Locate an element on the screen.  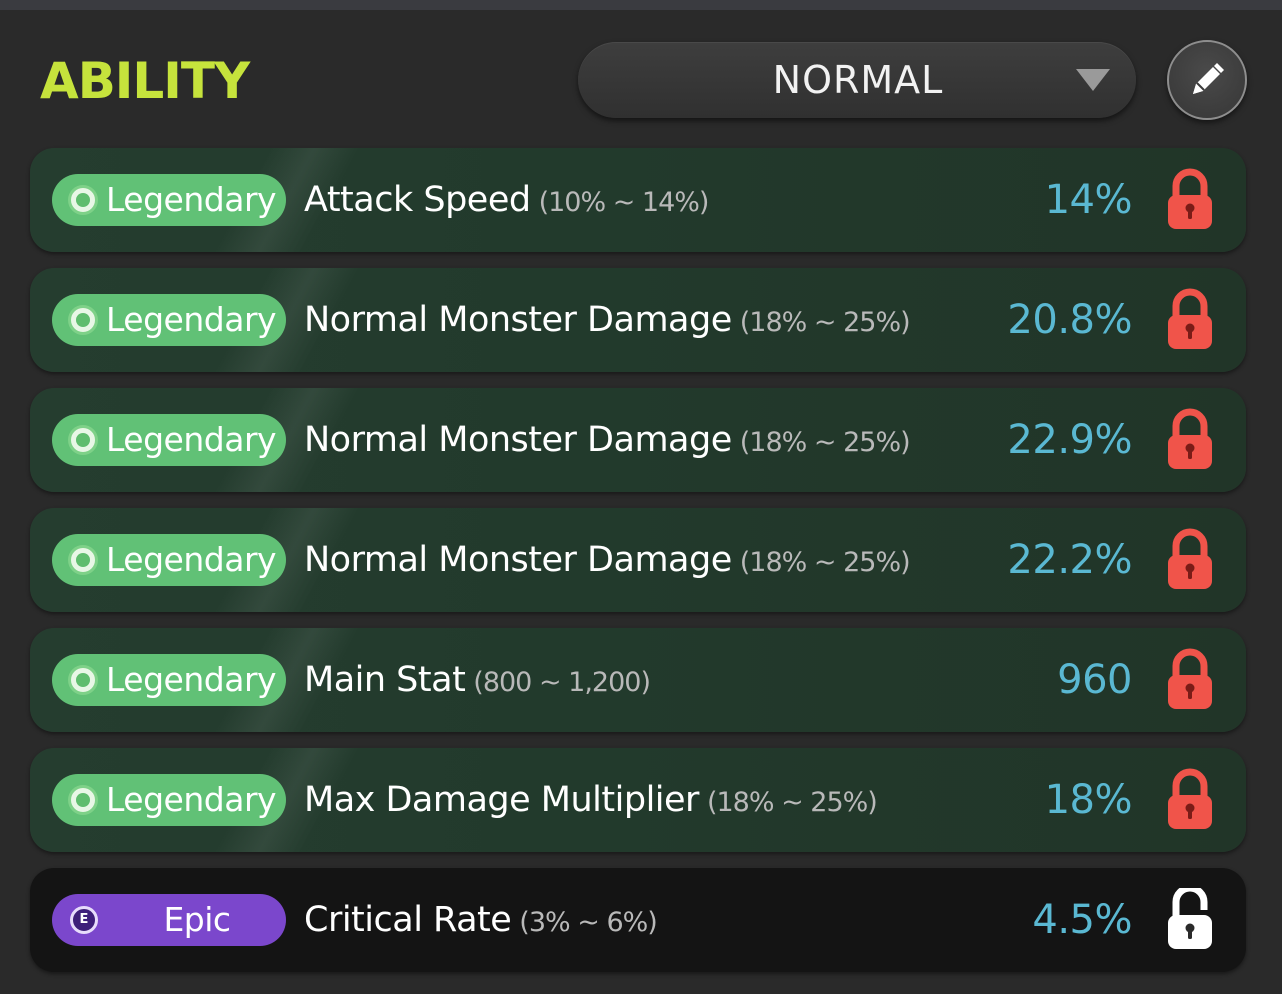
ability-name: Attack Speed (10% ~ 14%) is located at coordinates (507, 200).